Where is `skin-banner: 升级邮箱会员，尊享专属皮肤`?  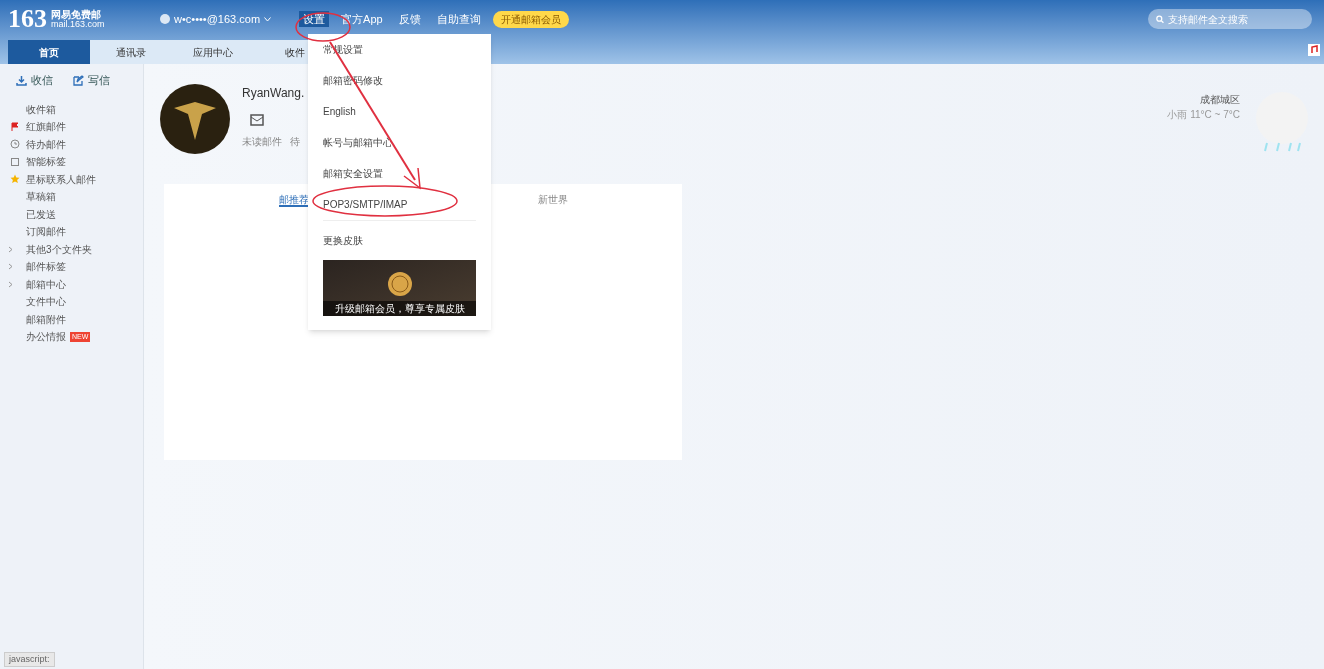 skin-banner: 升级邮箱会员，尊享专属皮肤 is located at coordinates (399, 288).